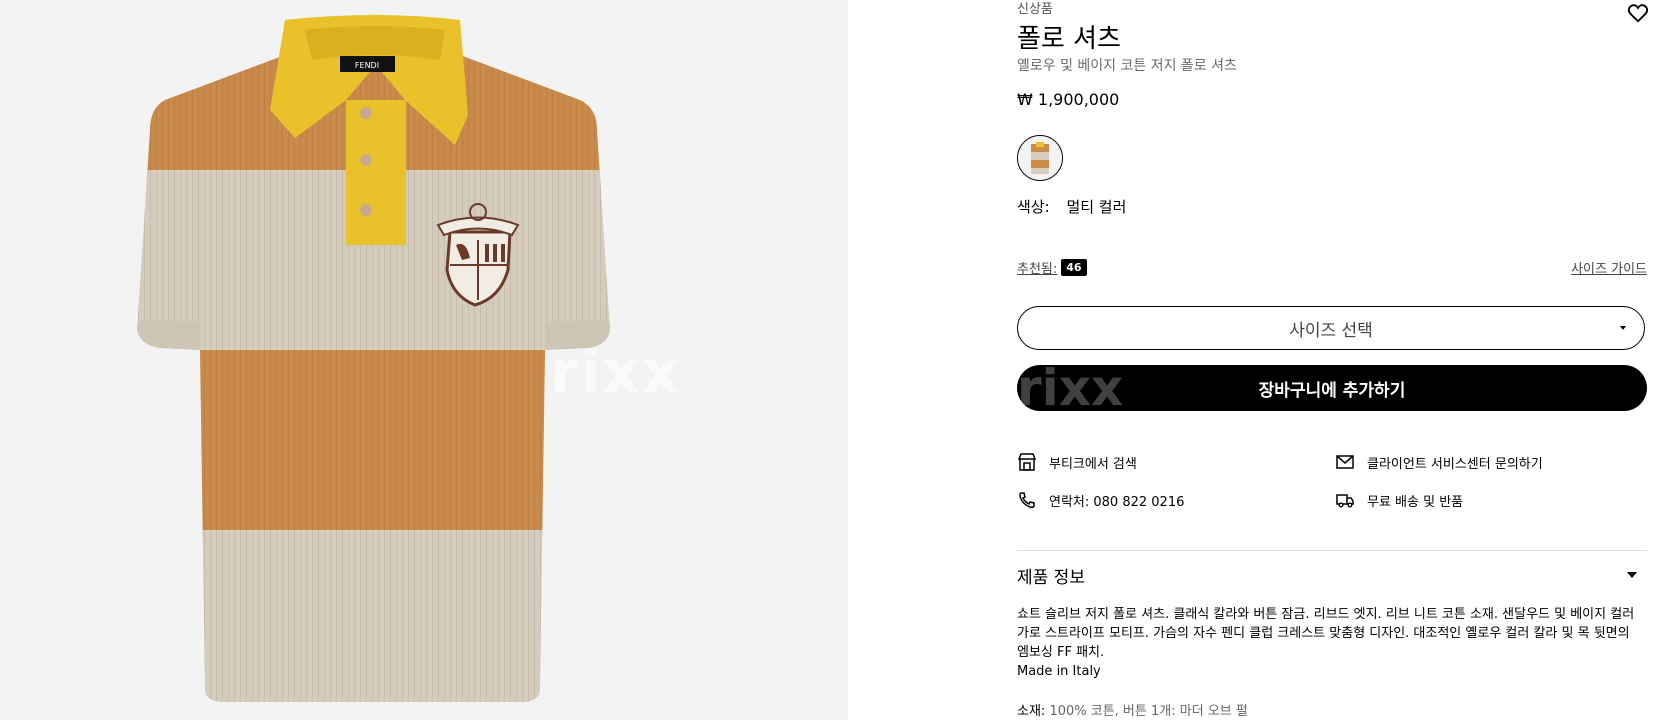  Describe the element at coordinates (1031, 711) in the screenshot. I see `material-label: 소재:` at that location.